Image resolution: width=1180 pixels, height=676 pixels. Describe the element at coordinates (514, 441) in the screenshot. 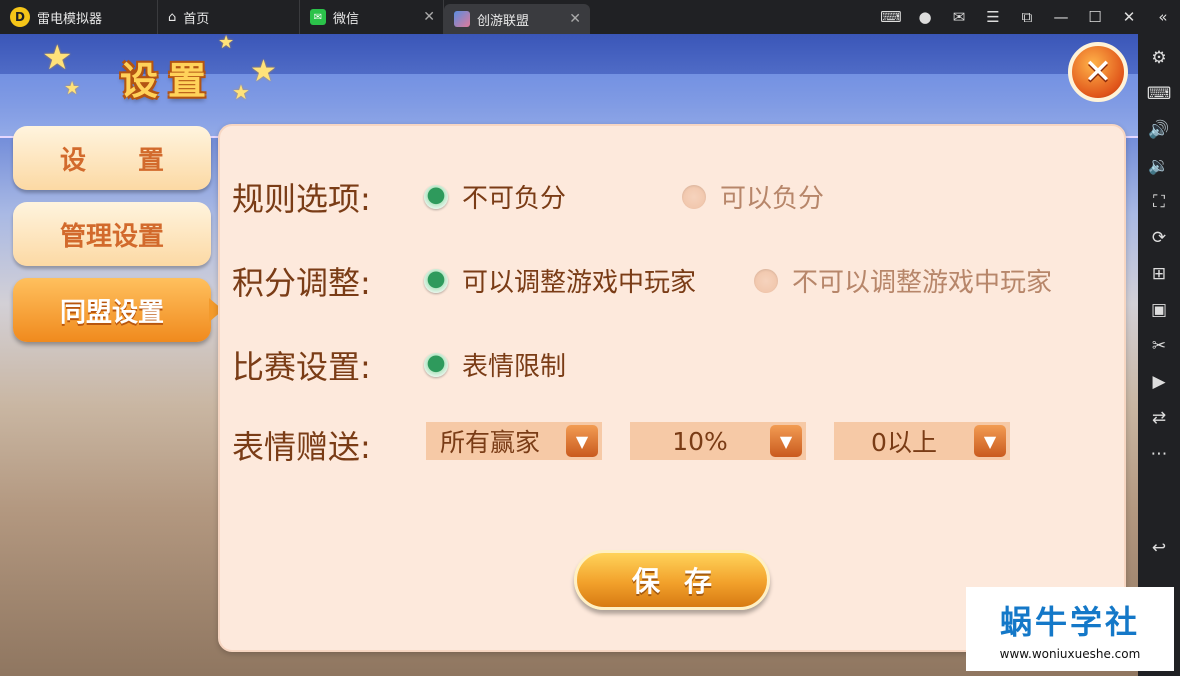

I see `gift-target-dropdown: 所有赢家 ▼` at that location.